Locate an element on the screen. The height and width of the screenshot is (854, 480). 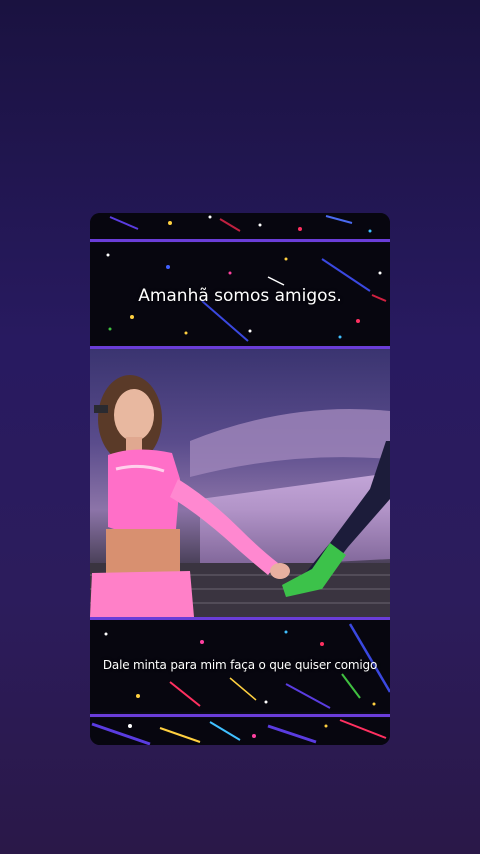
top-caption-panel: Amanhã somos amigos. is located at coordinates (240, 294).